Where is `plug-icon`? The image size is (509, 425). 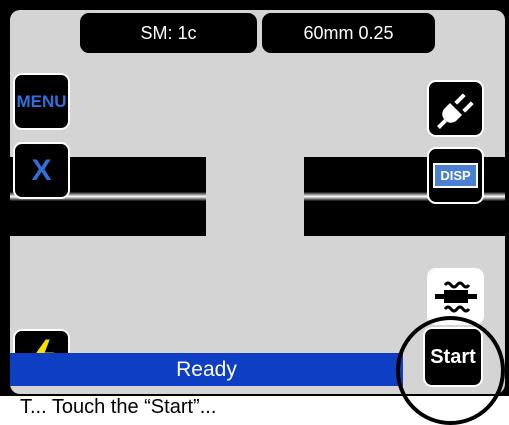
plug-icon is located at coordinates (455, 110).